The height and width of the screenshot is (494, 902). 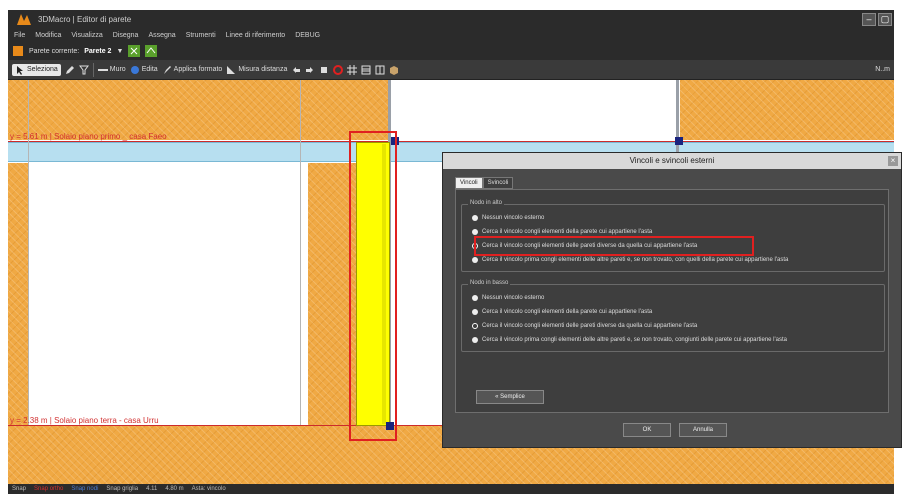 I want to click on status-snap-ortho: Snap ortho, so click(x=48, y=489).